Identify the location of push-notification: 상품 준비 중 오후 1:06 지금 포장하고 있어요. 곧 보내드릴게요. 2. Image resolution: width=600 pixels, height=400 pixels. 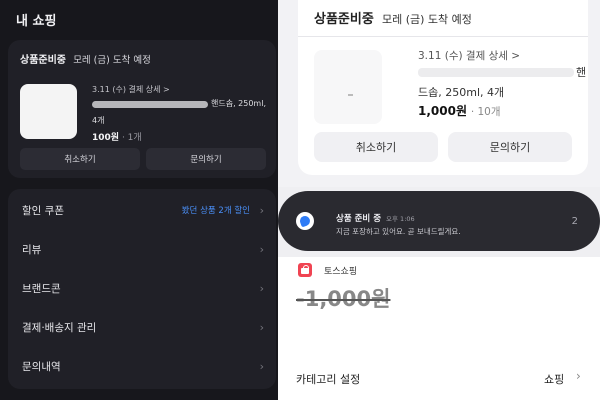
(439, 221).